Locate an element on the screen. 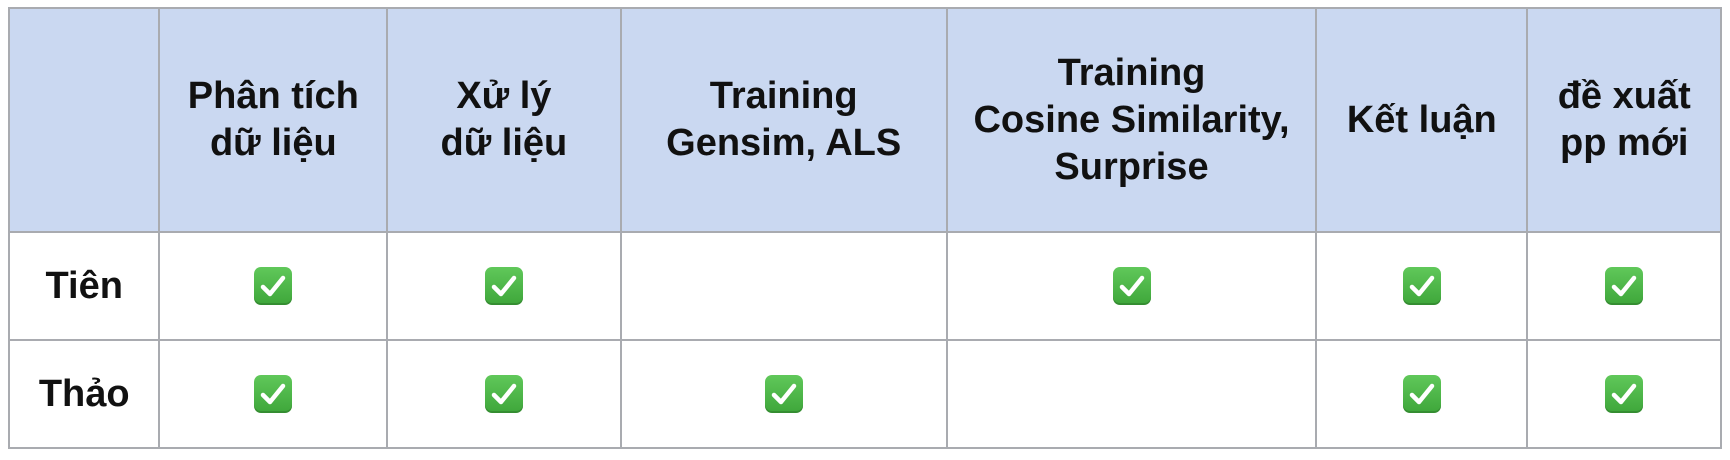  header-cell-training-cosine: Training Cosine Similarity, Surprise is located at coordinates (1131, 120).